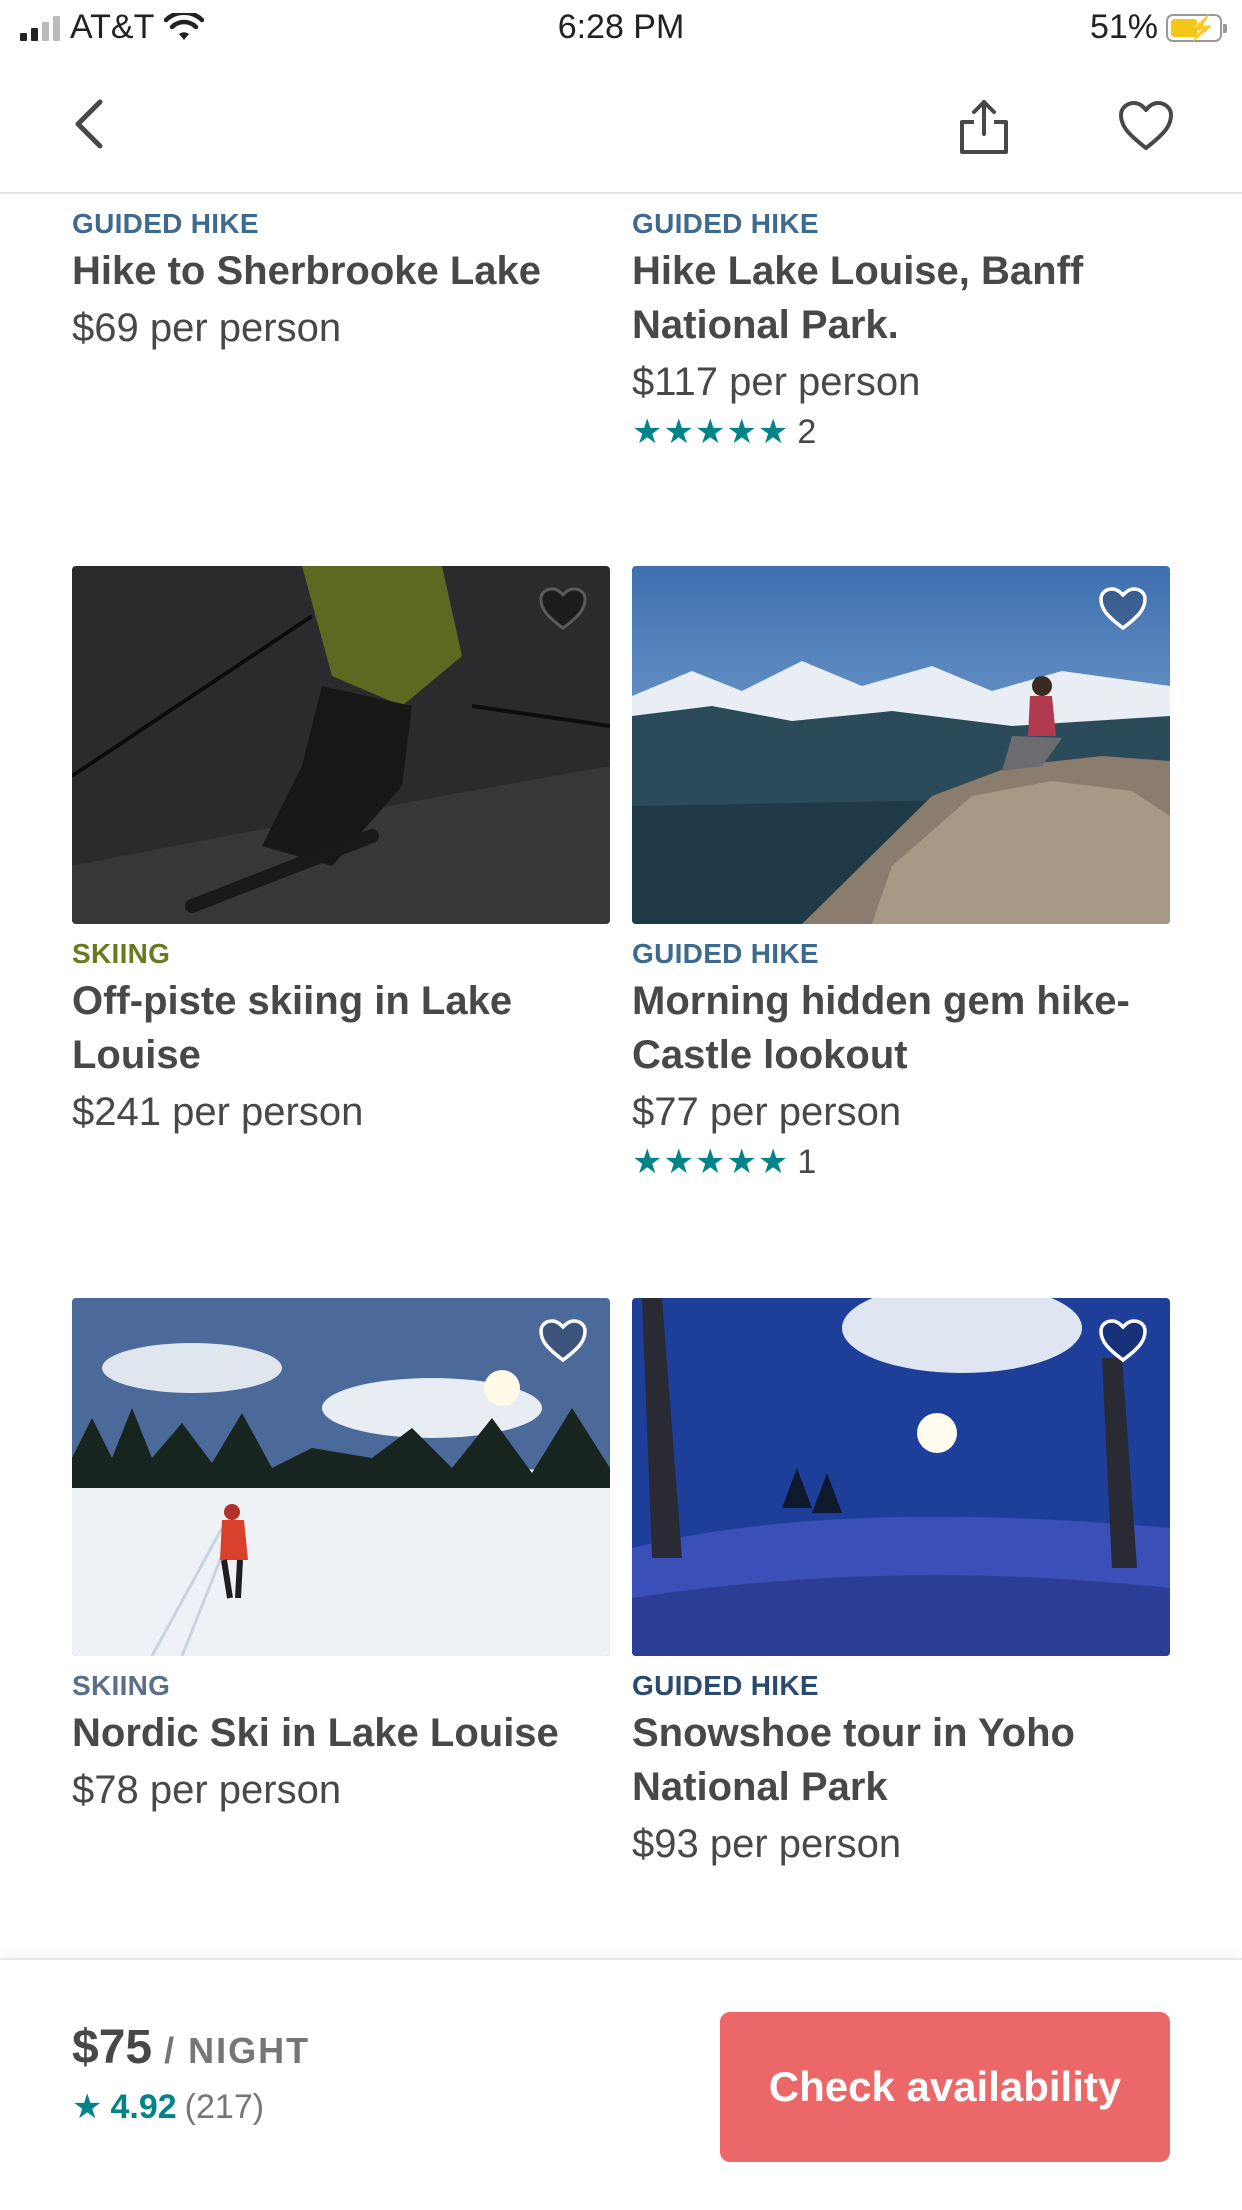  I want to click on chevron-left-icon, so click(89, 124).